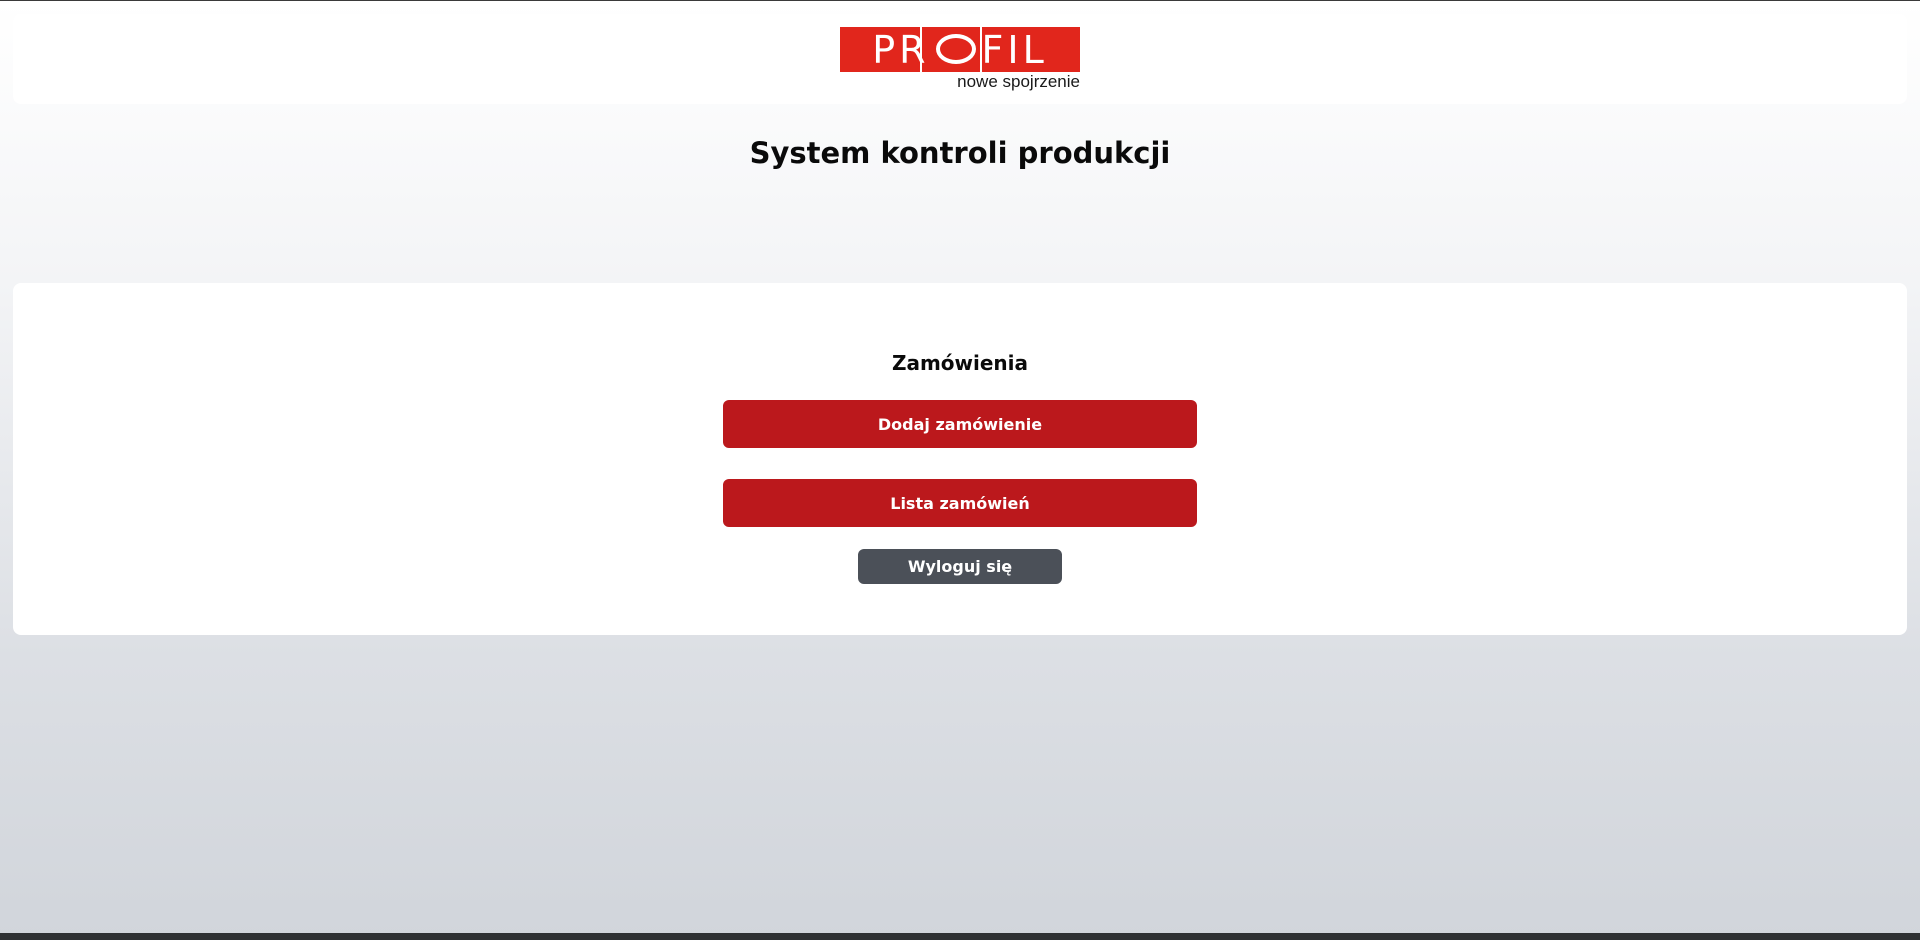 The image size is (1920, 940). Describe the element at coordinates (960, 363) in the screenshot. I see `orders-section-title: Zamówienia` at that location.